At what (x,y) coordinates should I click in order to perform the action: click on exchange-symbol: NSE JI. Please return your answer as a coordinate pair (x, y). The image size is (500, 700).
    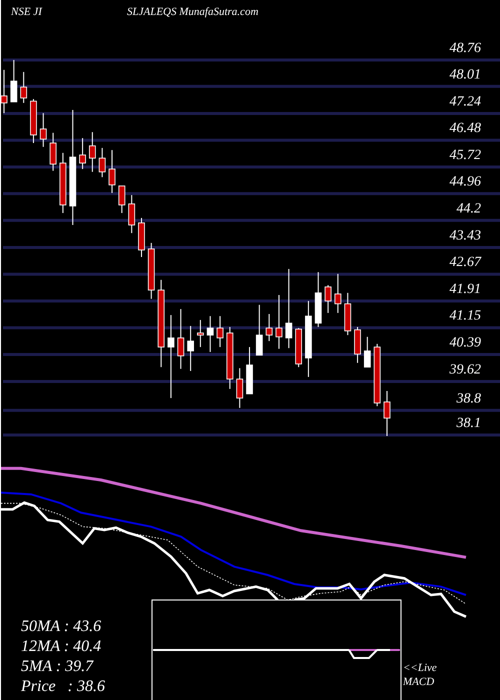
    Looking at the image, I should click on (26, 12).